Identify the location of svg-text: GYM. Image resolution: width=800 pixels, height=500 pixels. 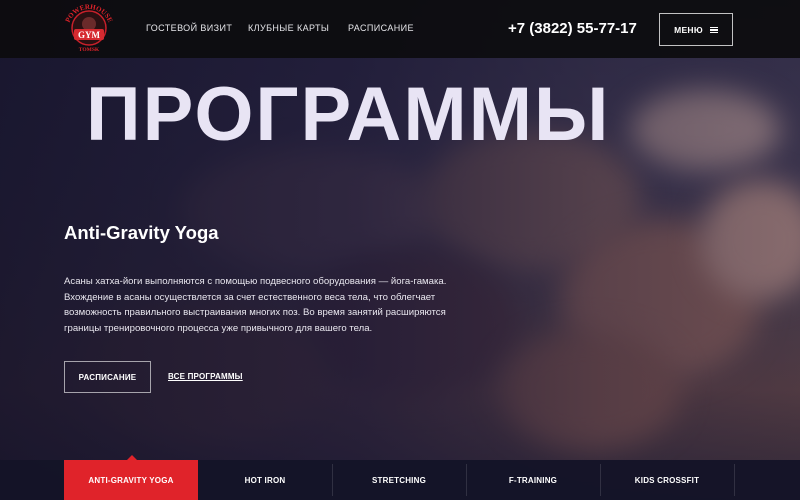
(89, 35).